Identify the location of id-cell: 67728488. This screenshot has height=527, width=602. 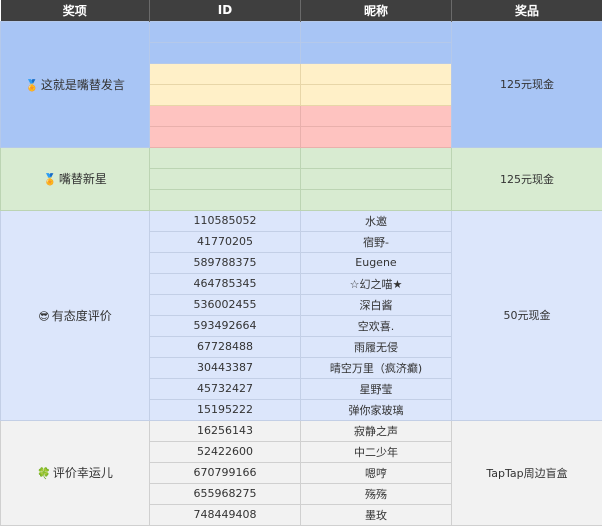
(225, 346).